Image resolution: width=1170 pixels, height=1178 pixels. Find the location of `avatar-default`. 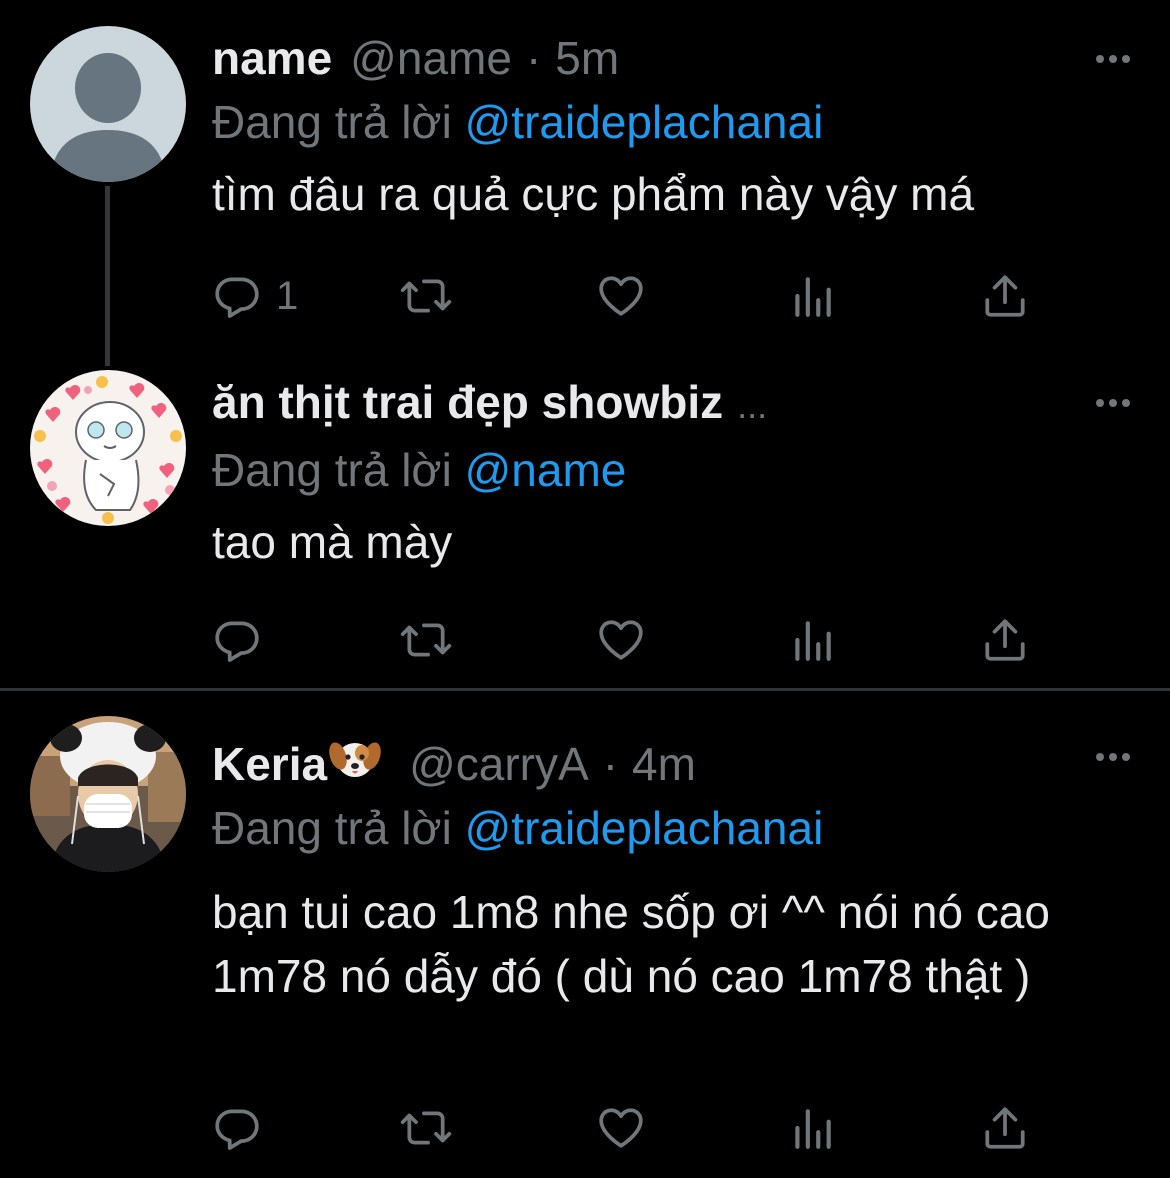

avatar-default is located at coordinates (108, 104).